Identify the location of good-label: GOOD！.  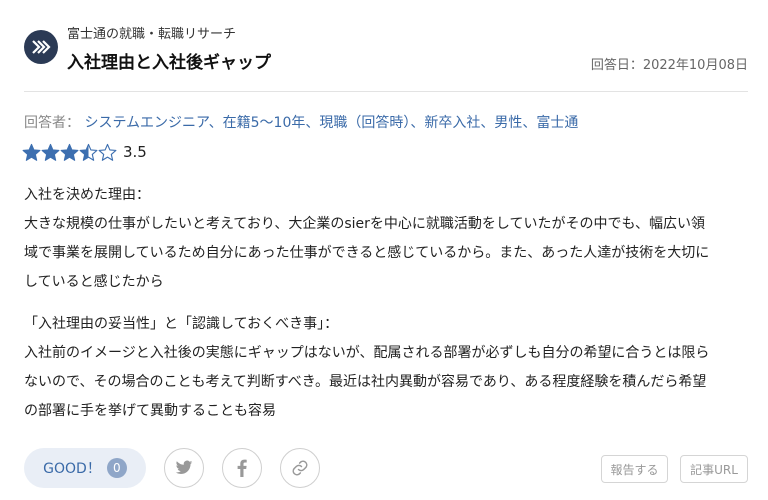
(72, 469).